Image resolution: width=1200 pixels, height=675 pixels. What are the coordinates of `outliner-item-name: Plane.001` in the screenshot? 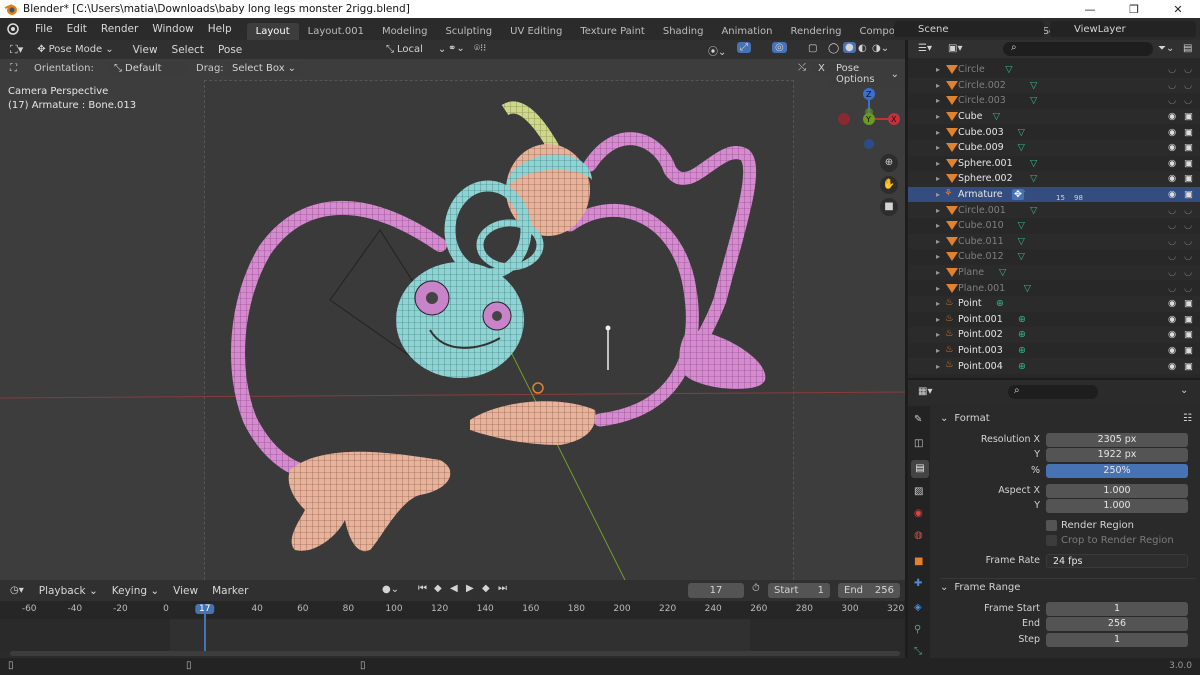 It's located at (981, 288).